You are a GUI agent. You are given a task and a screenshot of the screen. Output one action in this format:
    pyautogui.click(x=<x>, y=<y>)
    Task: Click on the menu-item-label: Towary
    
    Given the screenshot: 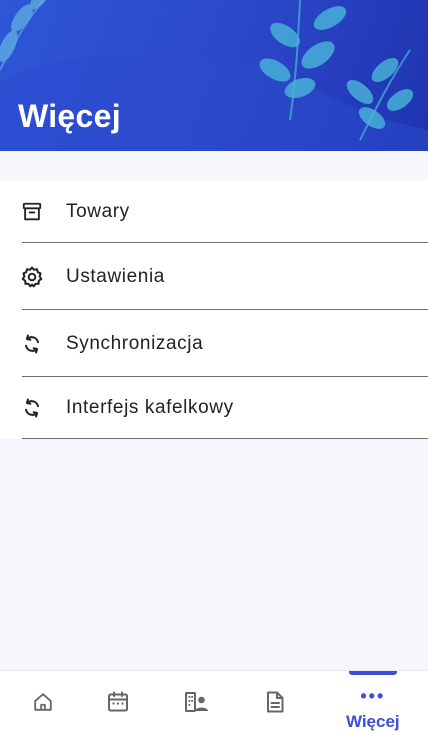 What is the action you would take?
    pyautogui.click(x=98, y=211)
    